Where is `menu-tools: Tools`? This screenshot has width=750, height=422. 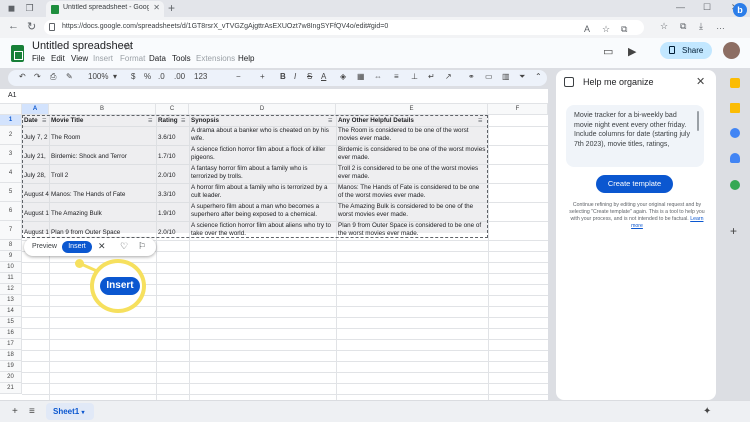
menu-tools: Tools is located at coordinates (181, 58).